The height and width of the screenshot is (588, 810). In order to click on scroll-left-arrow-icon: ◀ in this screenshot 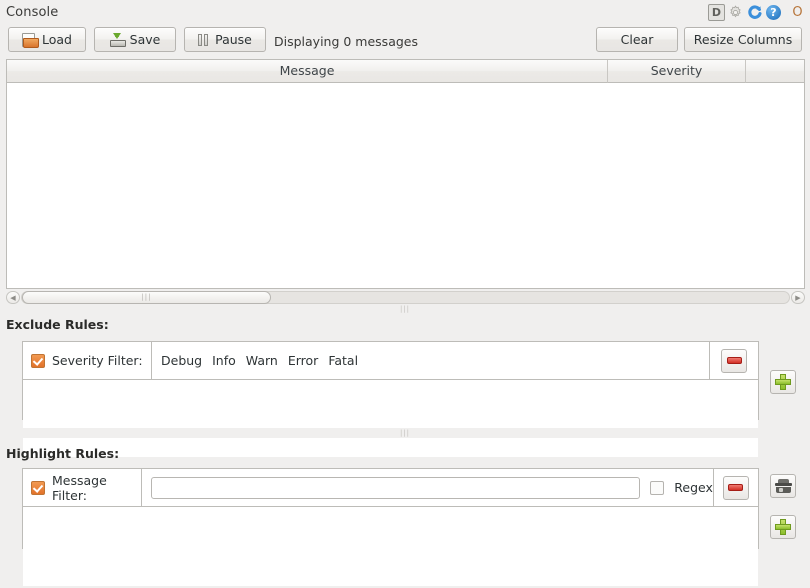, I will do `click(13, 297)`.